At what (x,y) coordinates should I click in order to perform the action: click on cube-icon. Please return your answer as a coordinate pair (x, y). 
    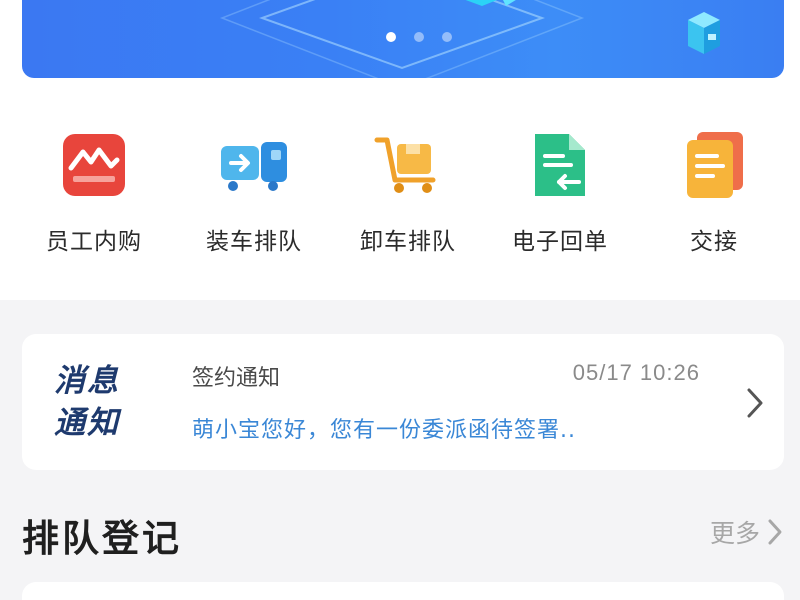
    Looking at the image, I should click on (704, 33).